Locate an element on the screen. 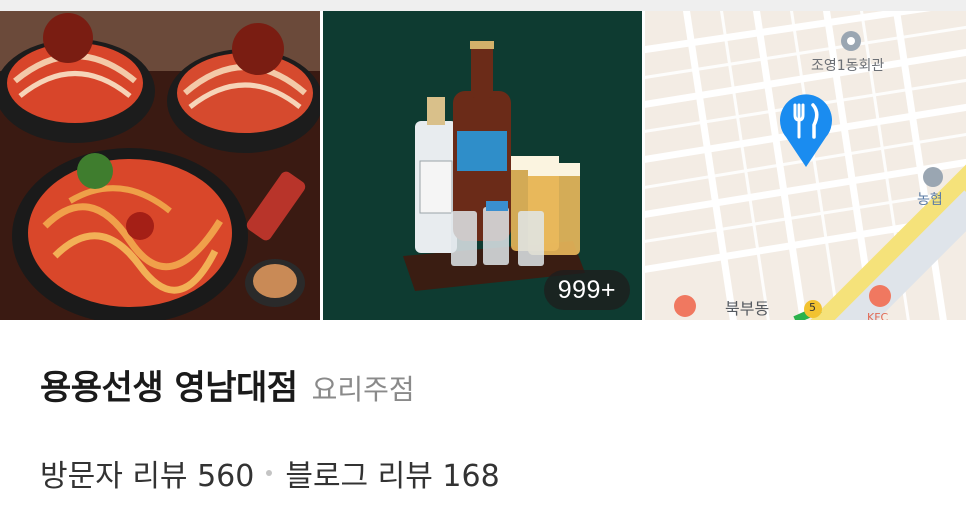 The height and width of the screenshot is (522, 966). review-summary: 방문자 리뷰 560 블로그 리뷰 168 is located at coordinates (270, 473).